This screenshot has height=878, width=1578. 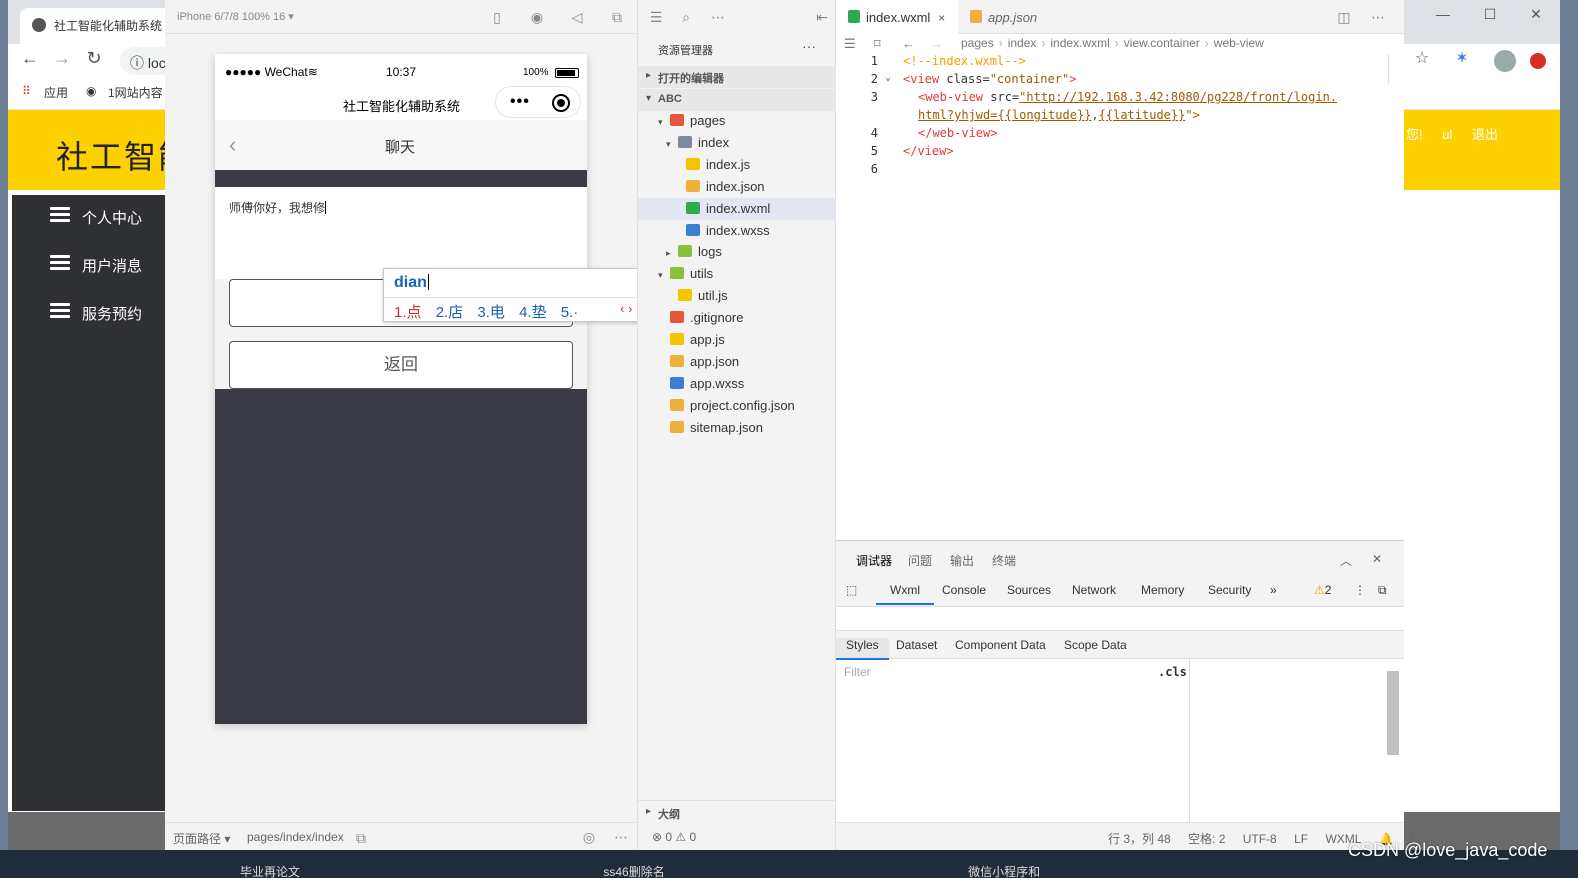 What do you see at coordinates (1322, 590) in the screenshot?
I see `warning-badge: ⚠2` at bounding box center [1322, 590].